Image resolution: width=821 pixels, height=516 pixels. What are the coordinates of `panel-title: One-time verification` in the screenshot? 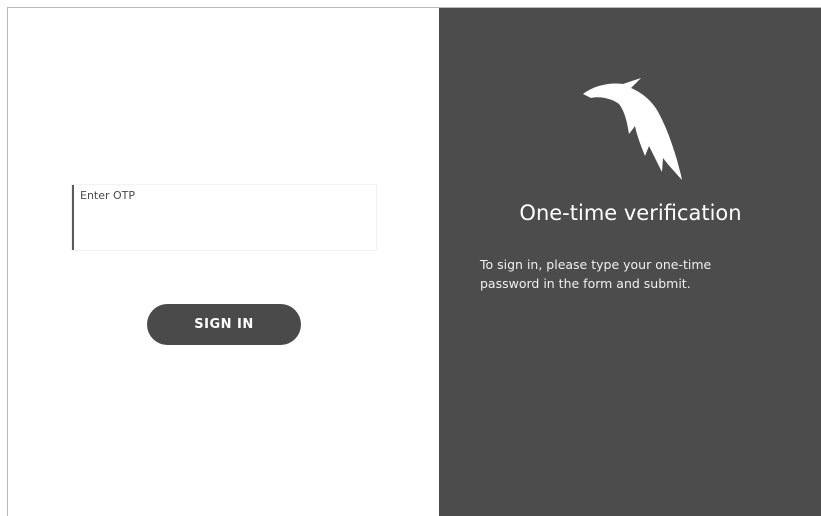 It's located at (630, 213).